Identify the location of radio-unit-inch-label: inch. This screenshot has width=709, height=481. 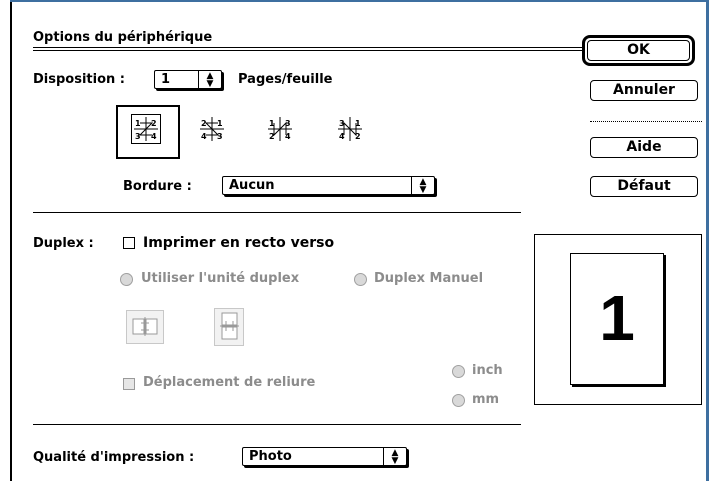
(487, 370).